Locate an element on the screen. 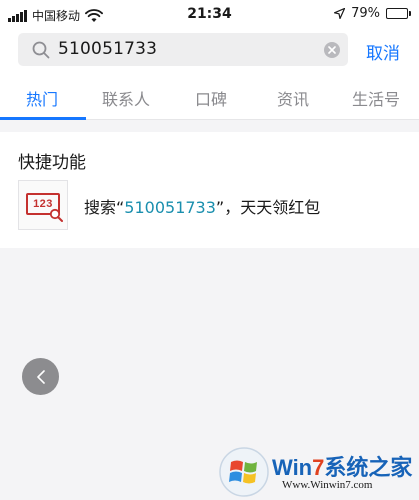 The width and height of the screenshot is (419, 500). back-button is located at coordinates (40, 376).